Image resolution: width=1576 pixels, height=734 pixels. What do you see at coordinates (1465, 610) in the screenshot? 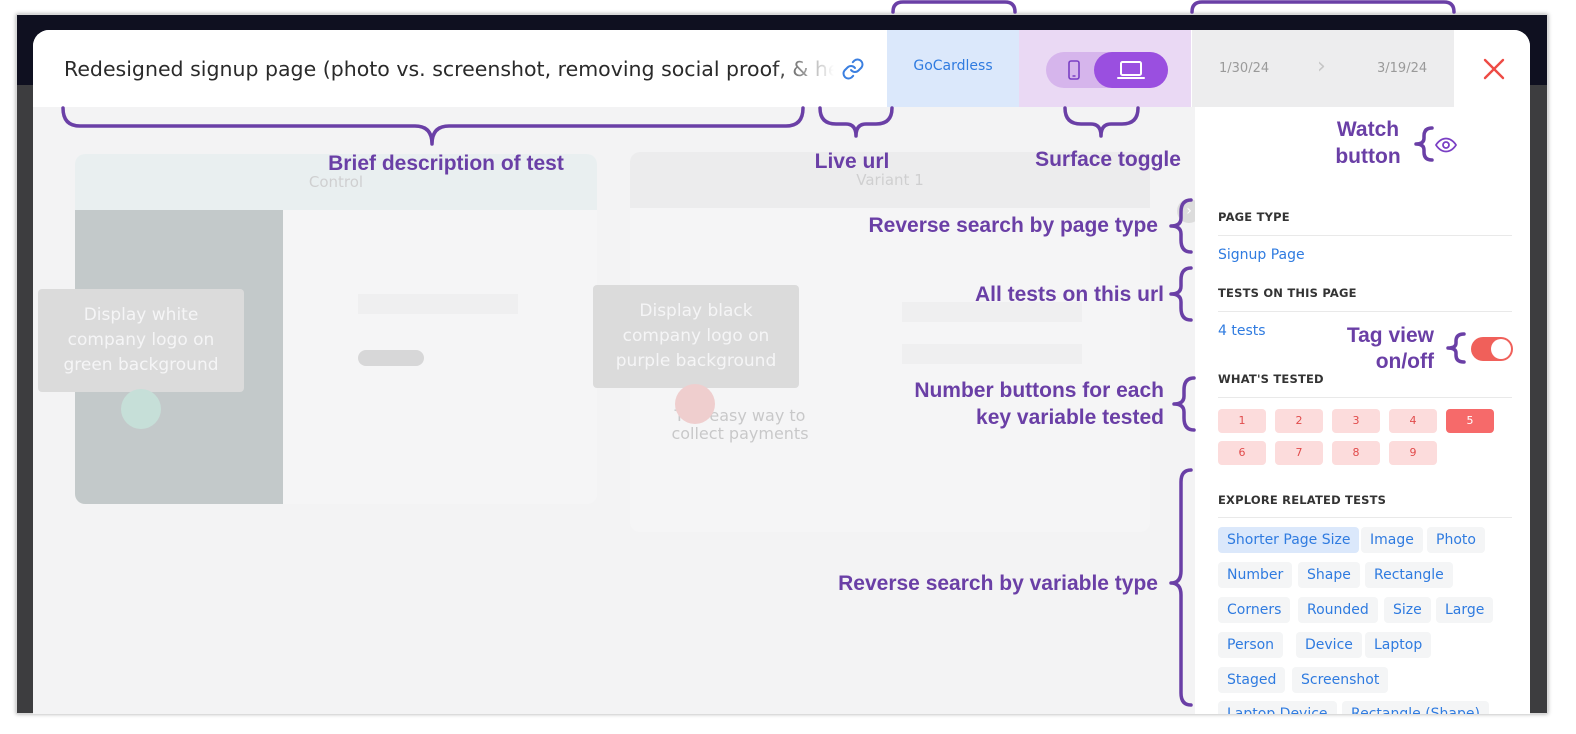
I see `tag-large: Large` at bounding box center [1465, 610].